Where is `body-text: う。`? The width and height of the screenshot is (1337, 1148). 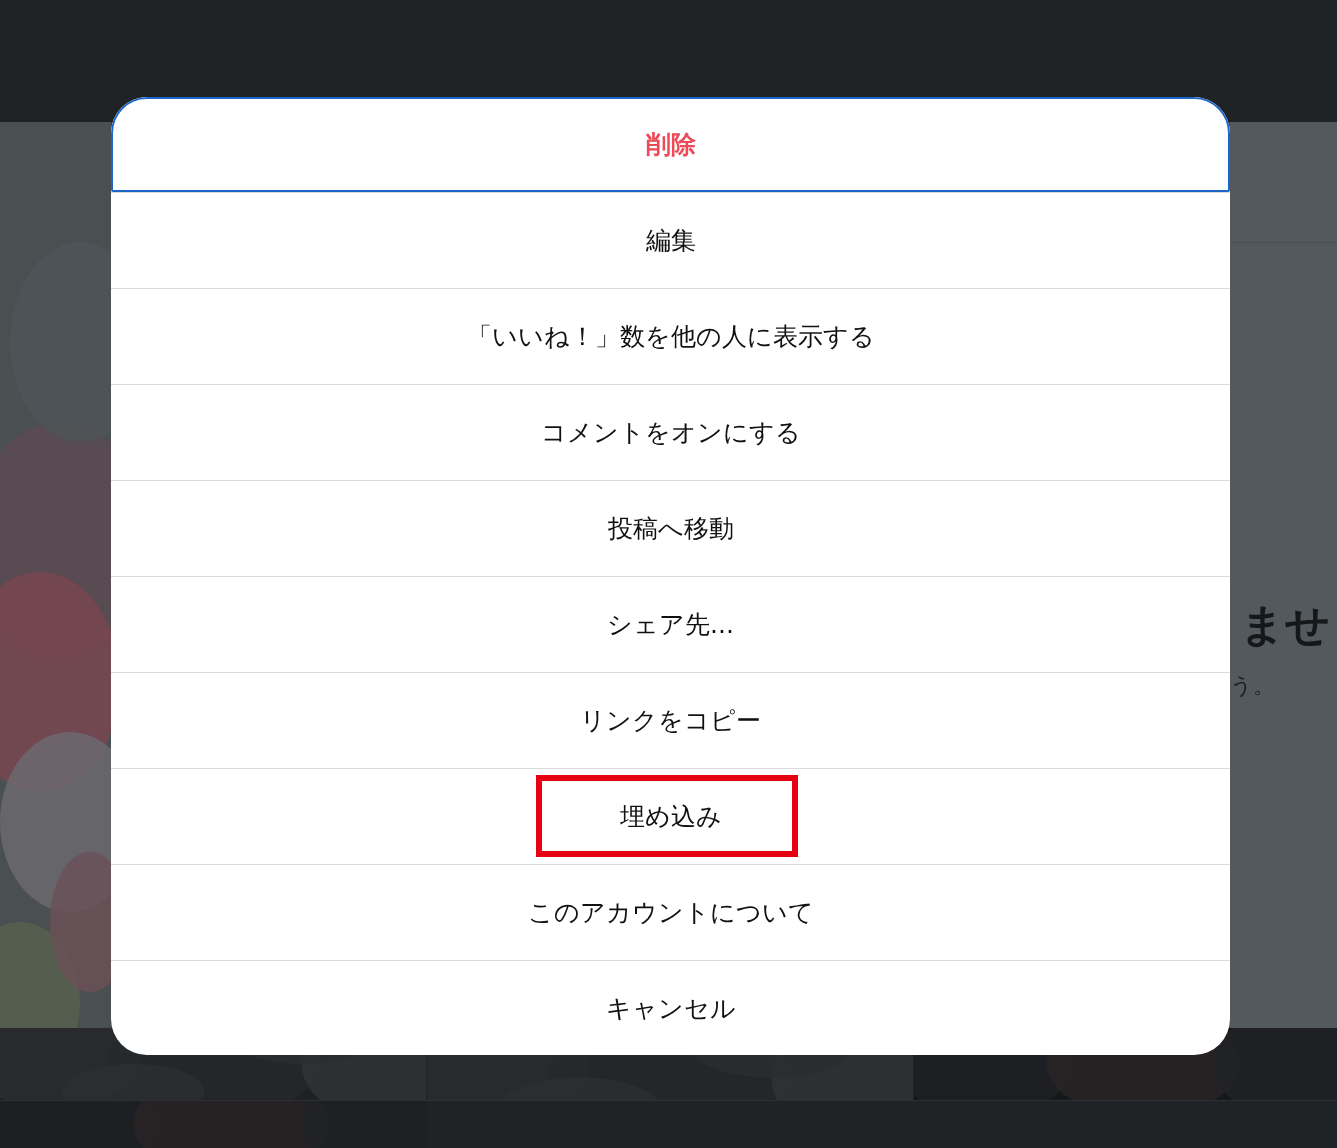
body-text: う。 is located at coordinates (1253, 686).